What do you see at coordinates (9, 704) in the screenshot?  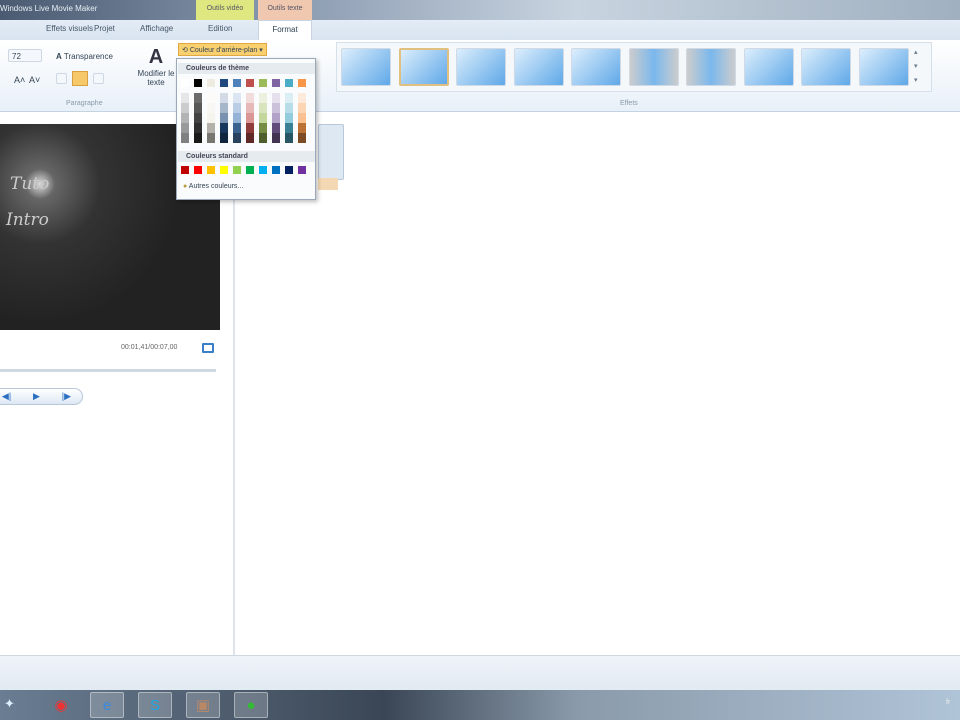 I see `start-icon: ✦` at bounding box center [9, 704].